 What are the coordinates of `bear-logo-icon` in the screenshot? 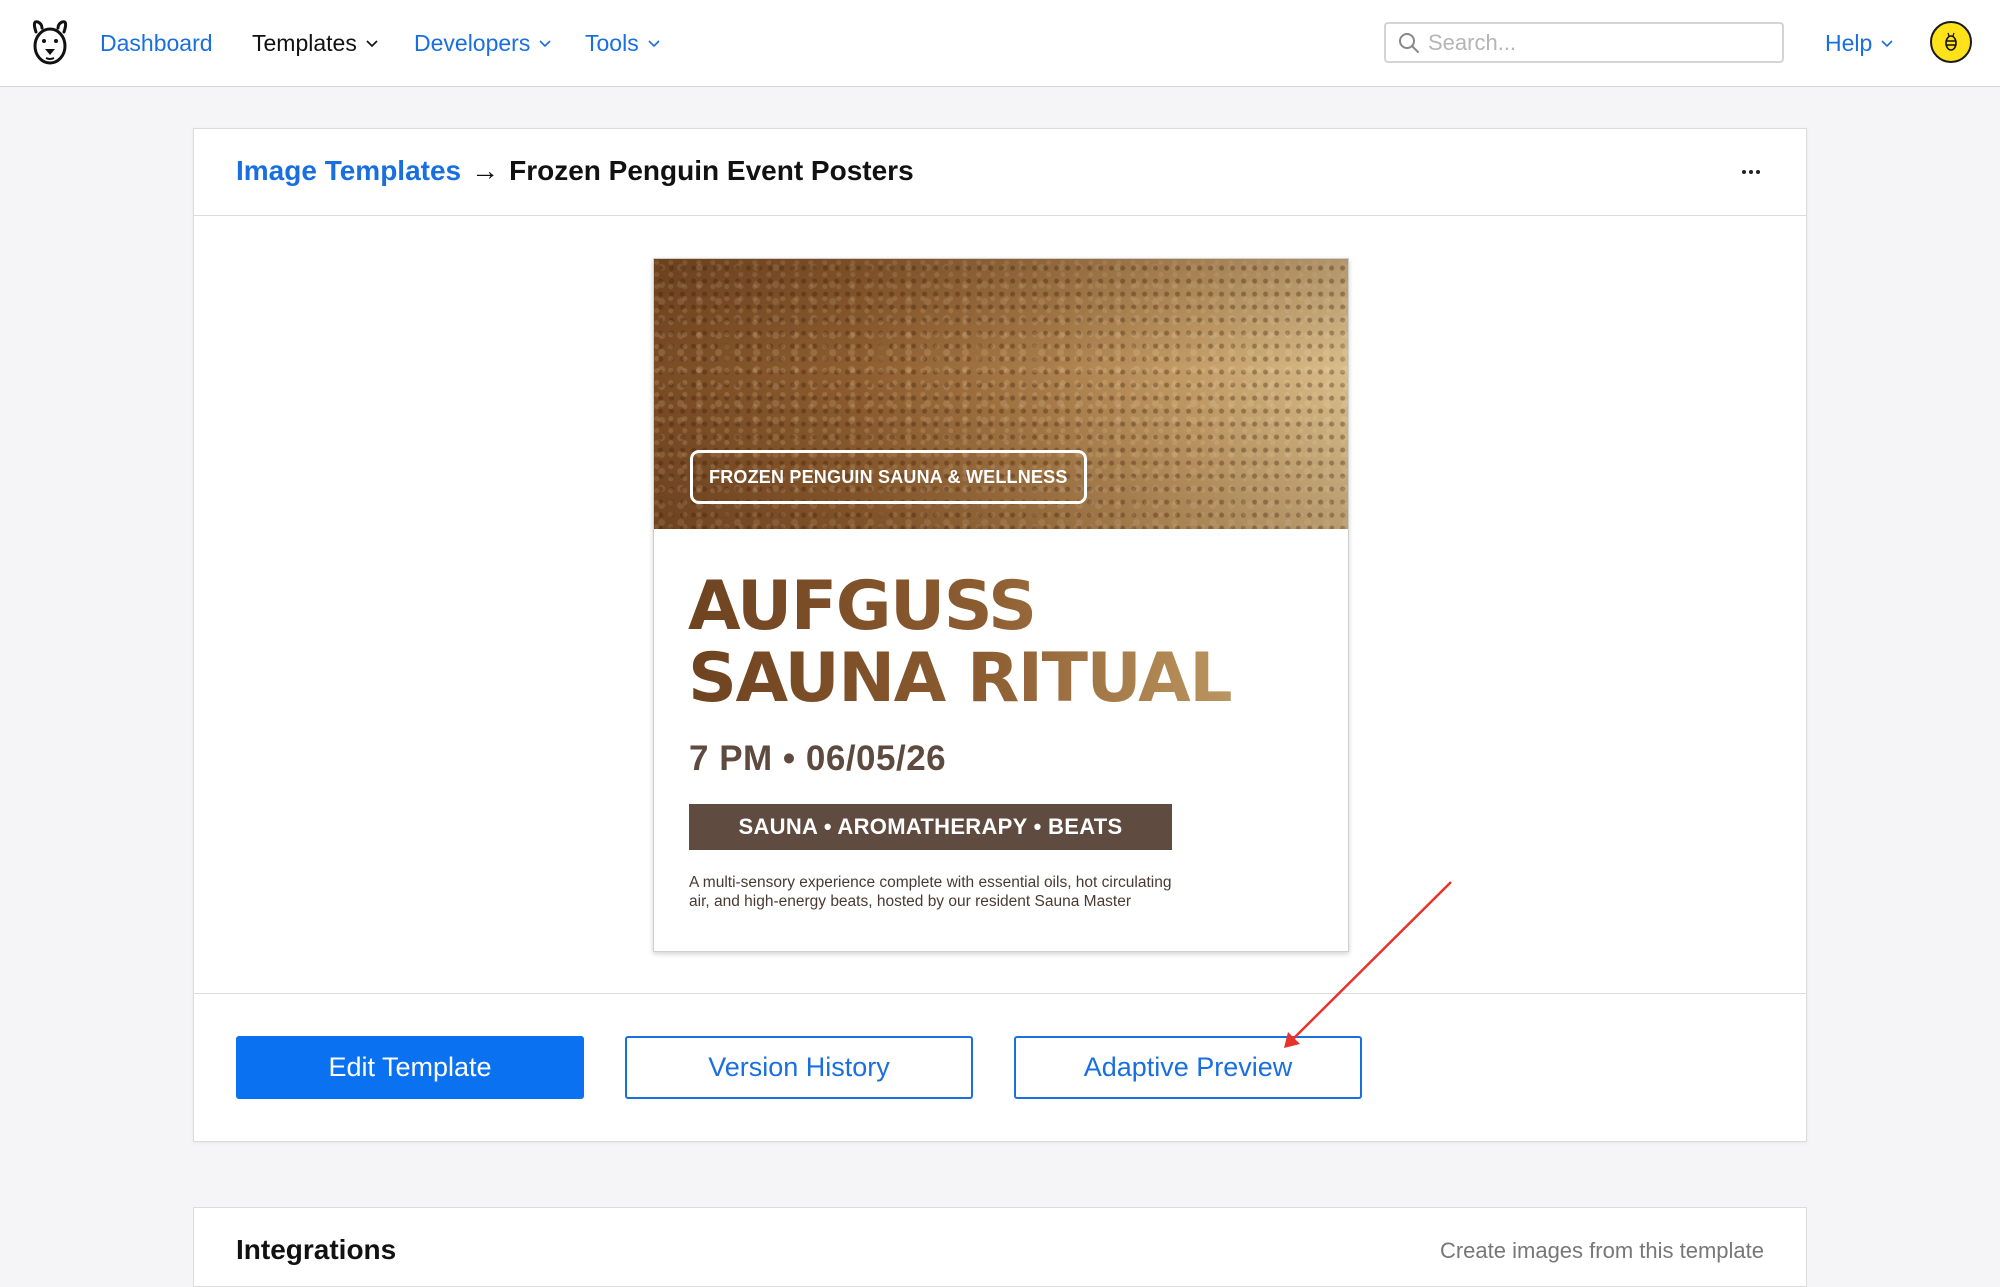 It's located at (50, 43).